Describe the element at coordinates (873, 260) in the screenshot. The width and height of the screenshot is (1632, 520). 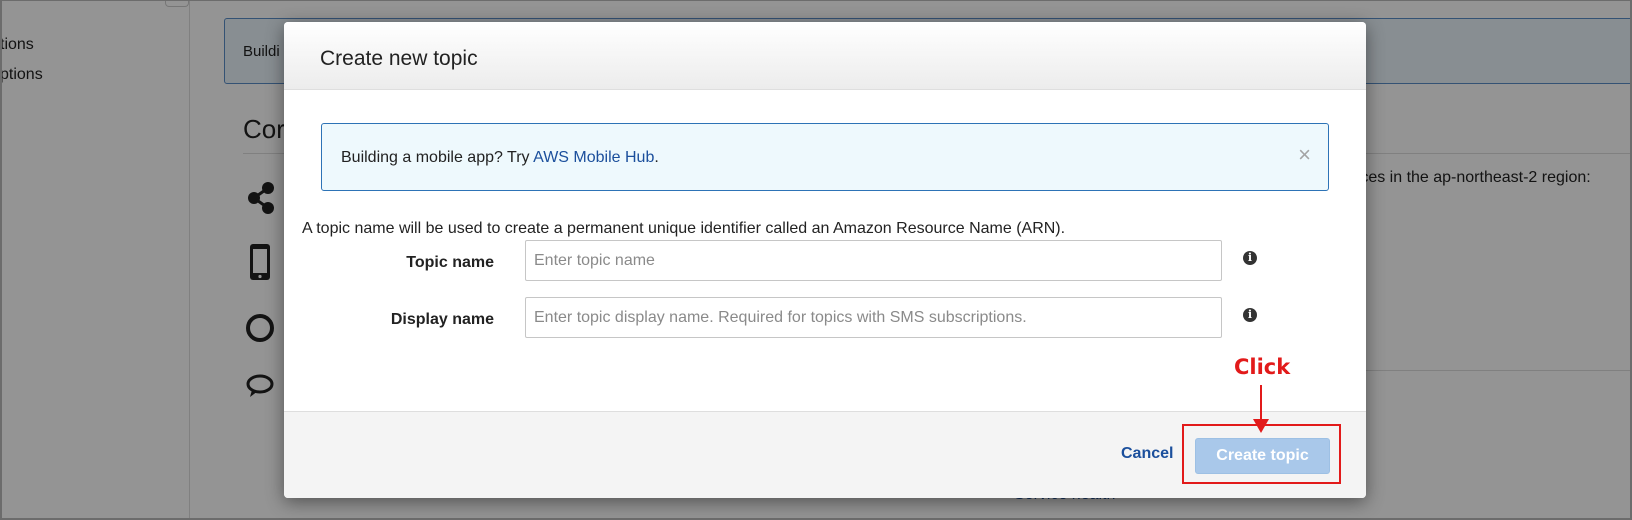
I see `topic-name-input` at that location.